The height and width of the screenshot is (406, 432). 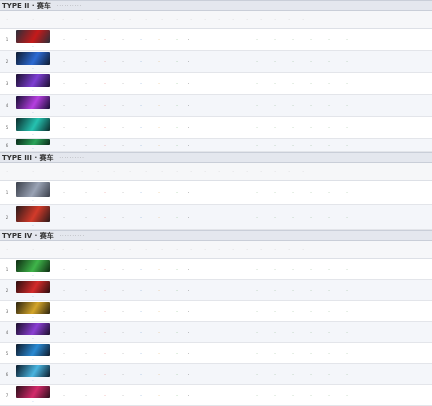 What do you see at coordinates (189, 374) in the screenshot?
I see `car-description: ·` at bounding box center [189, 374].